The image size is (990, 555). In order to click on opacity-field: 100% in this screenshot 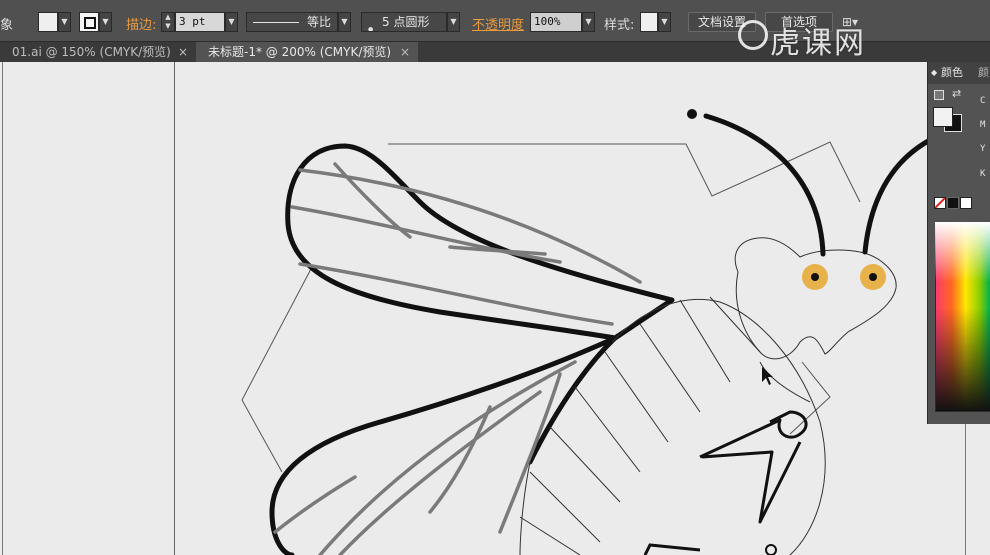, I will do `click(556, 22)`.